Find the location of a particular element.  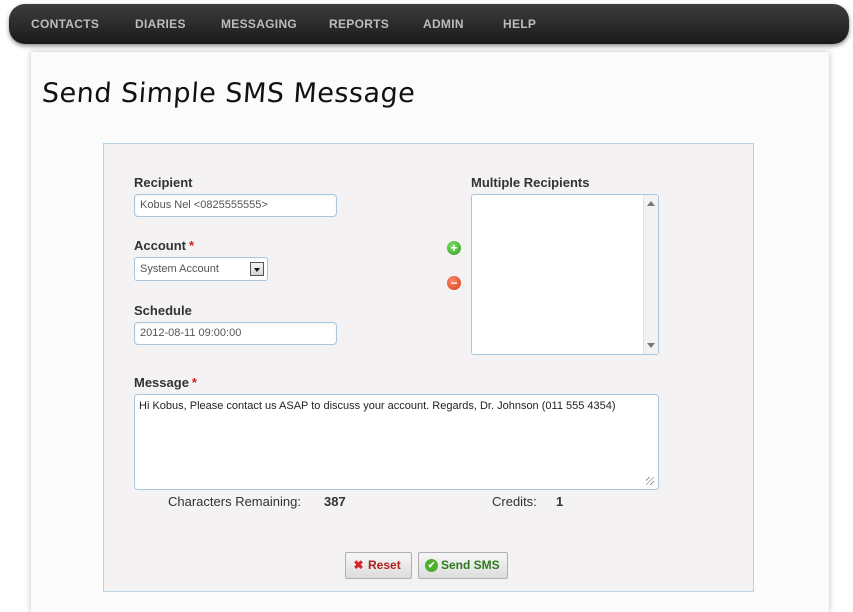

chars-remaining-label: Characters Remaining: is located at coordinates (234, 501).